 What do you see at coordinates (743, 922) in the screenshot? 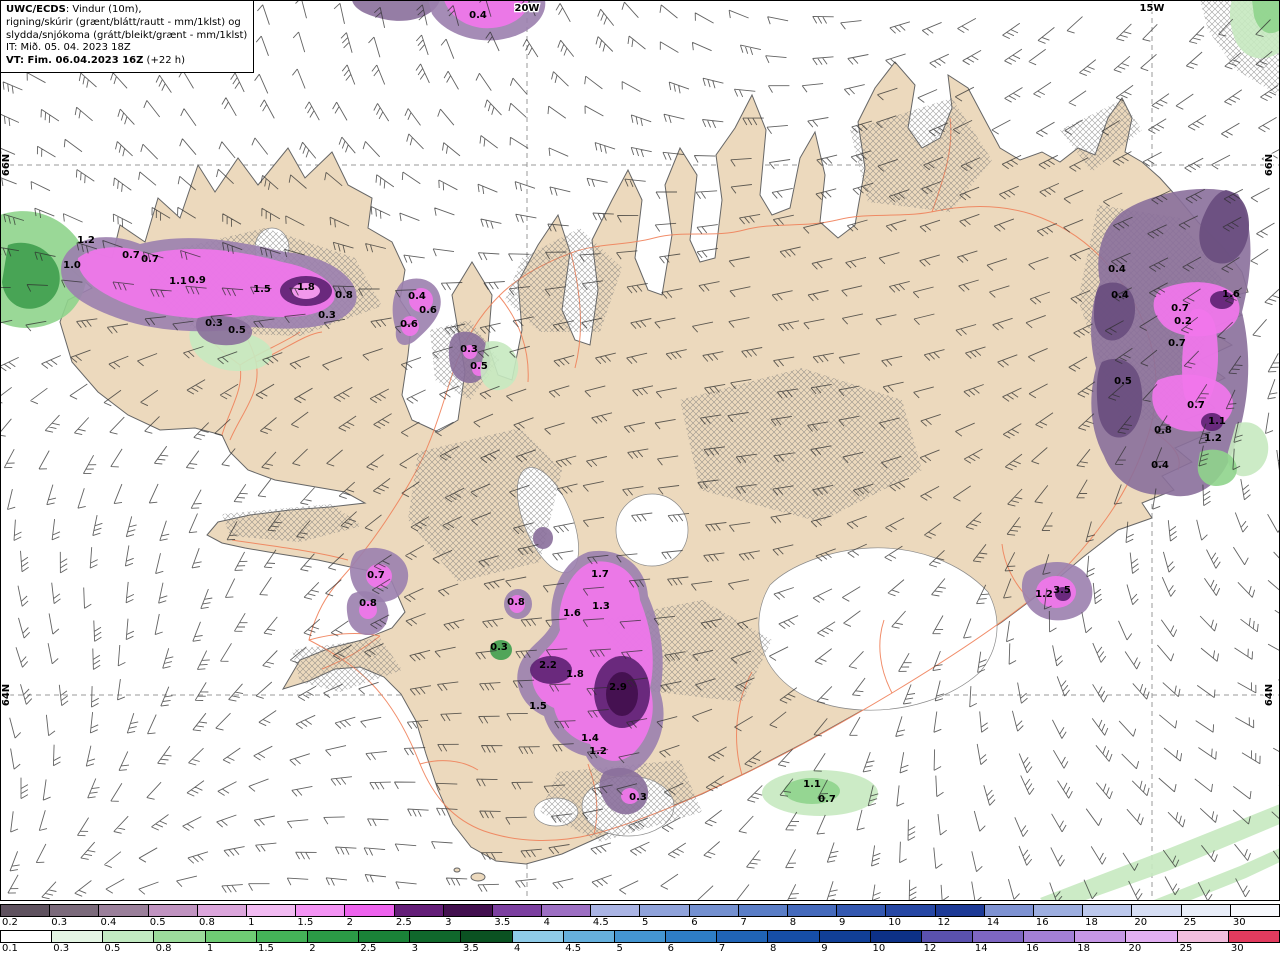
I see `legend-tick-label: 7` at bounding box center [743, 922].